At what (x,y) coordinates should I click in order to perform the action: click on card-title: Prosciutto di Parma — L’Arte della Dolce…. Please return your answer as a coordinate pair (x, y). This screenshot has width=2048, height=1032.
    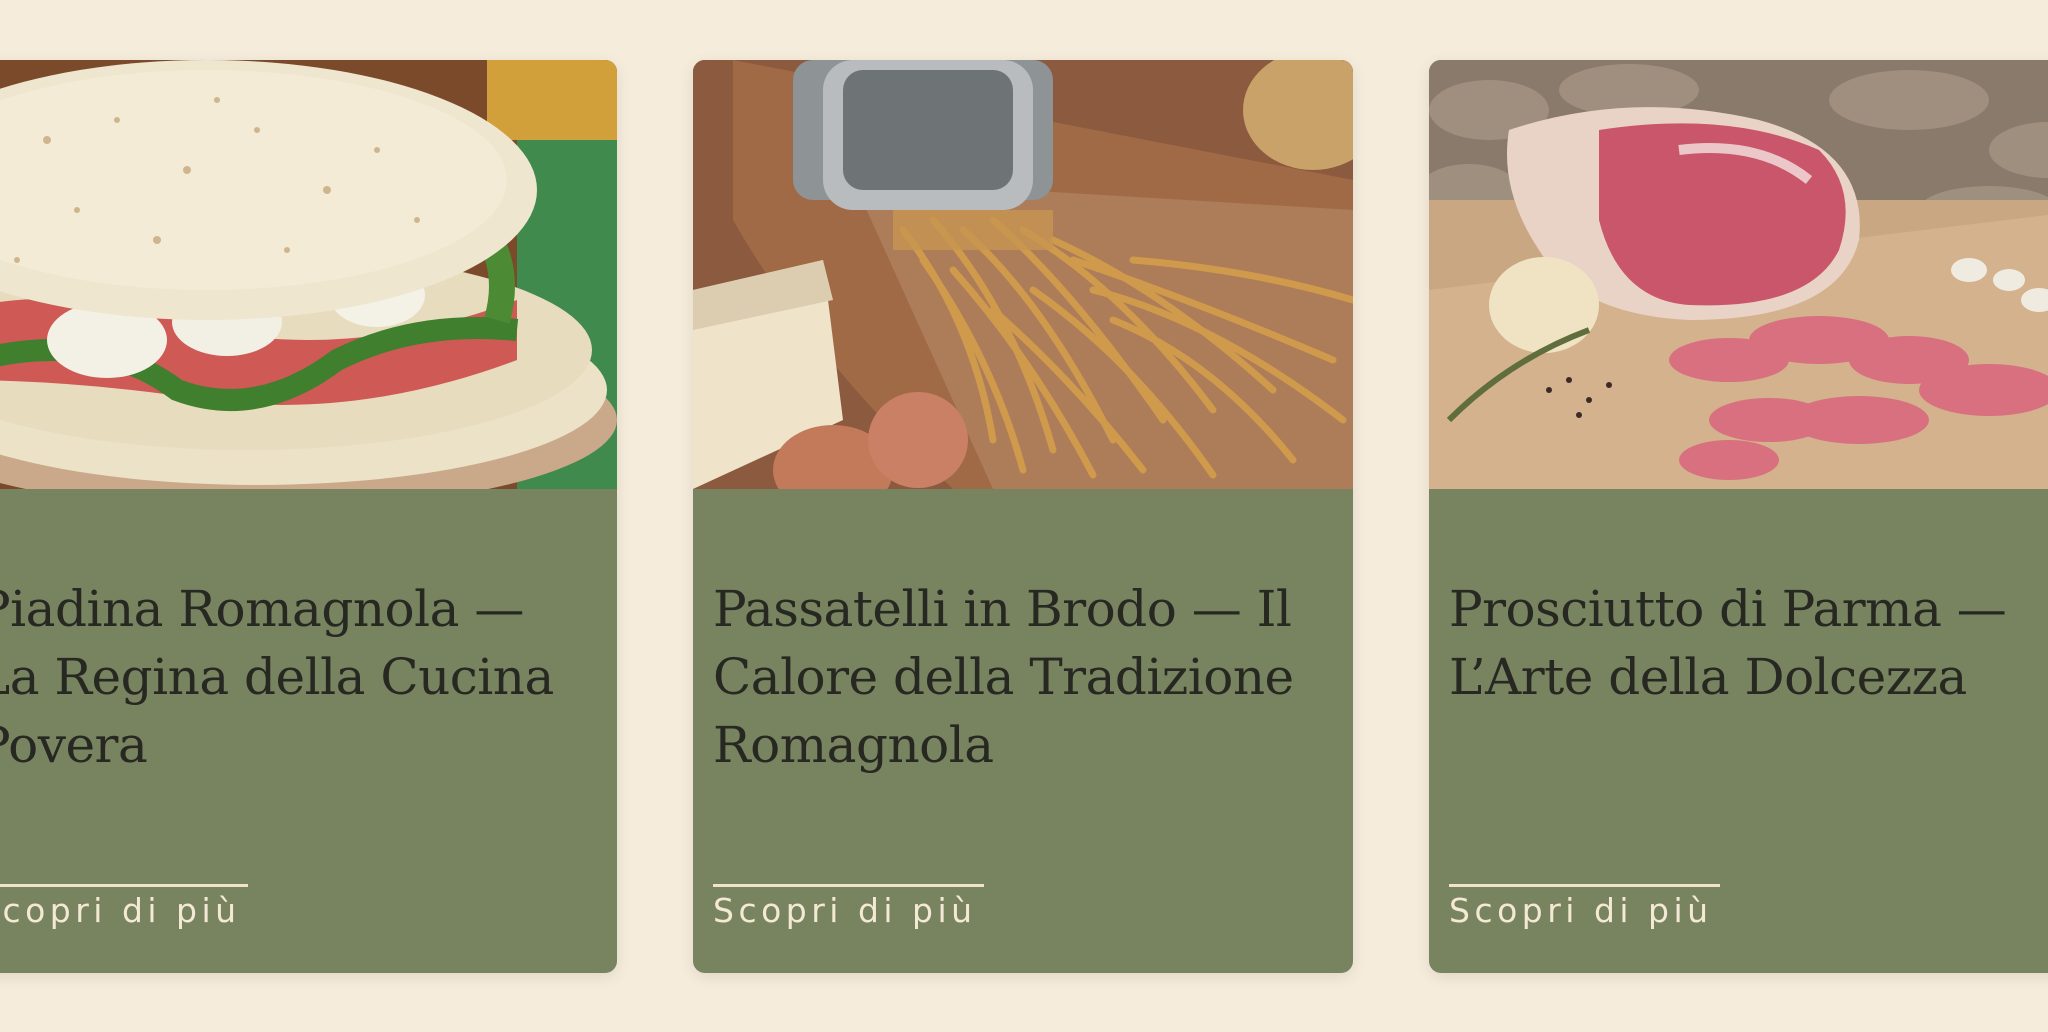
    Looking at the image, I should click on (1728, 643).